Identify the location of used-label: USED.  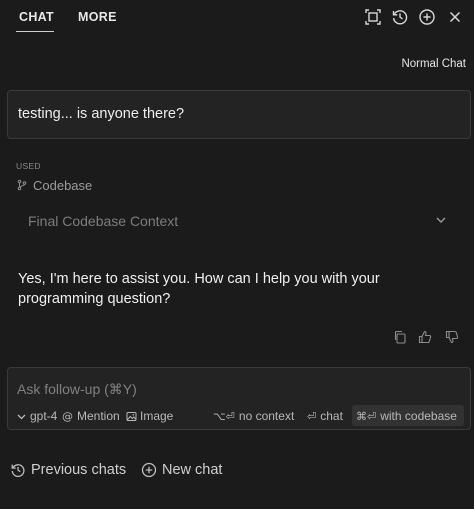
(28, 166).